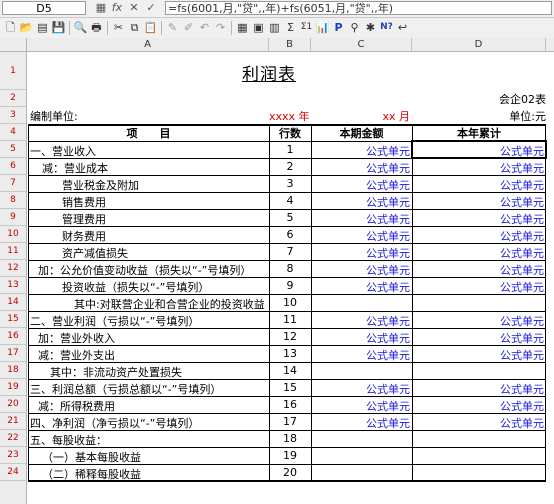 The image size is (554, 504). I want to click on row-header-6: 6, so click(13, 166).